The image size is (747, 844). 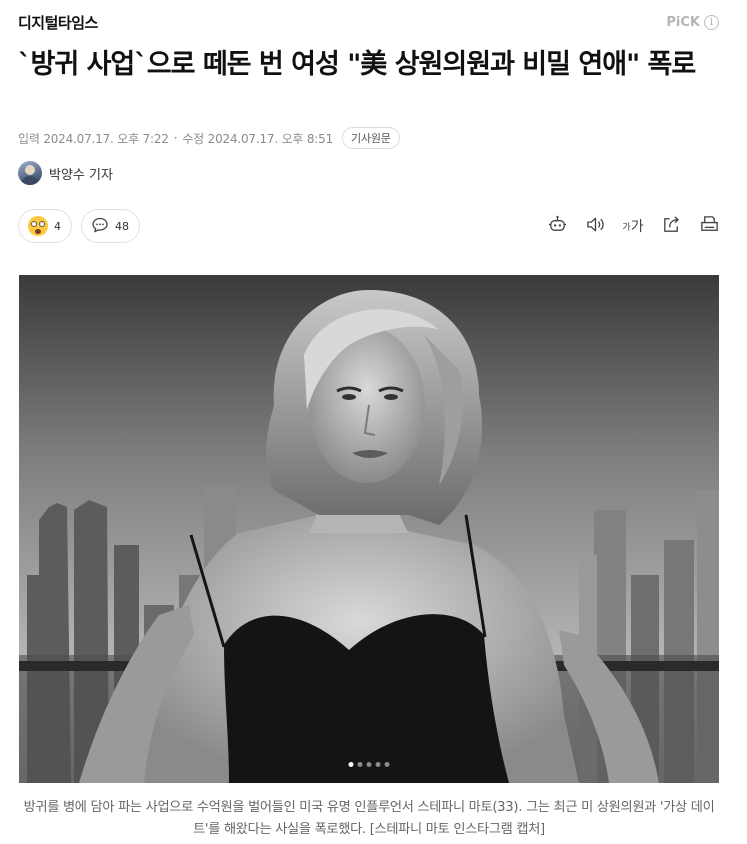 I want to click on robot-icon, so click(x=557, y=226).